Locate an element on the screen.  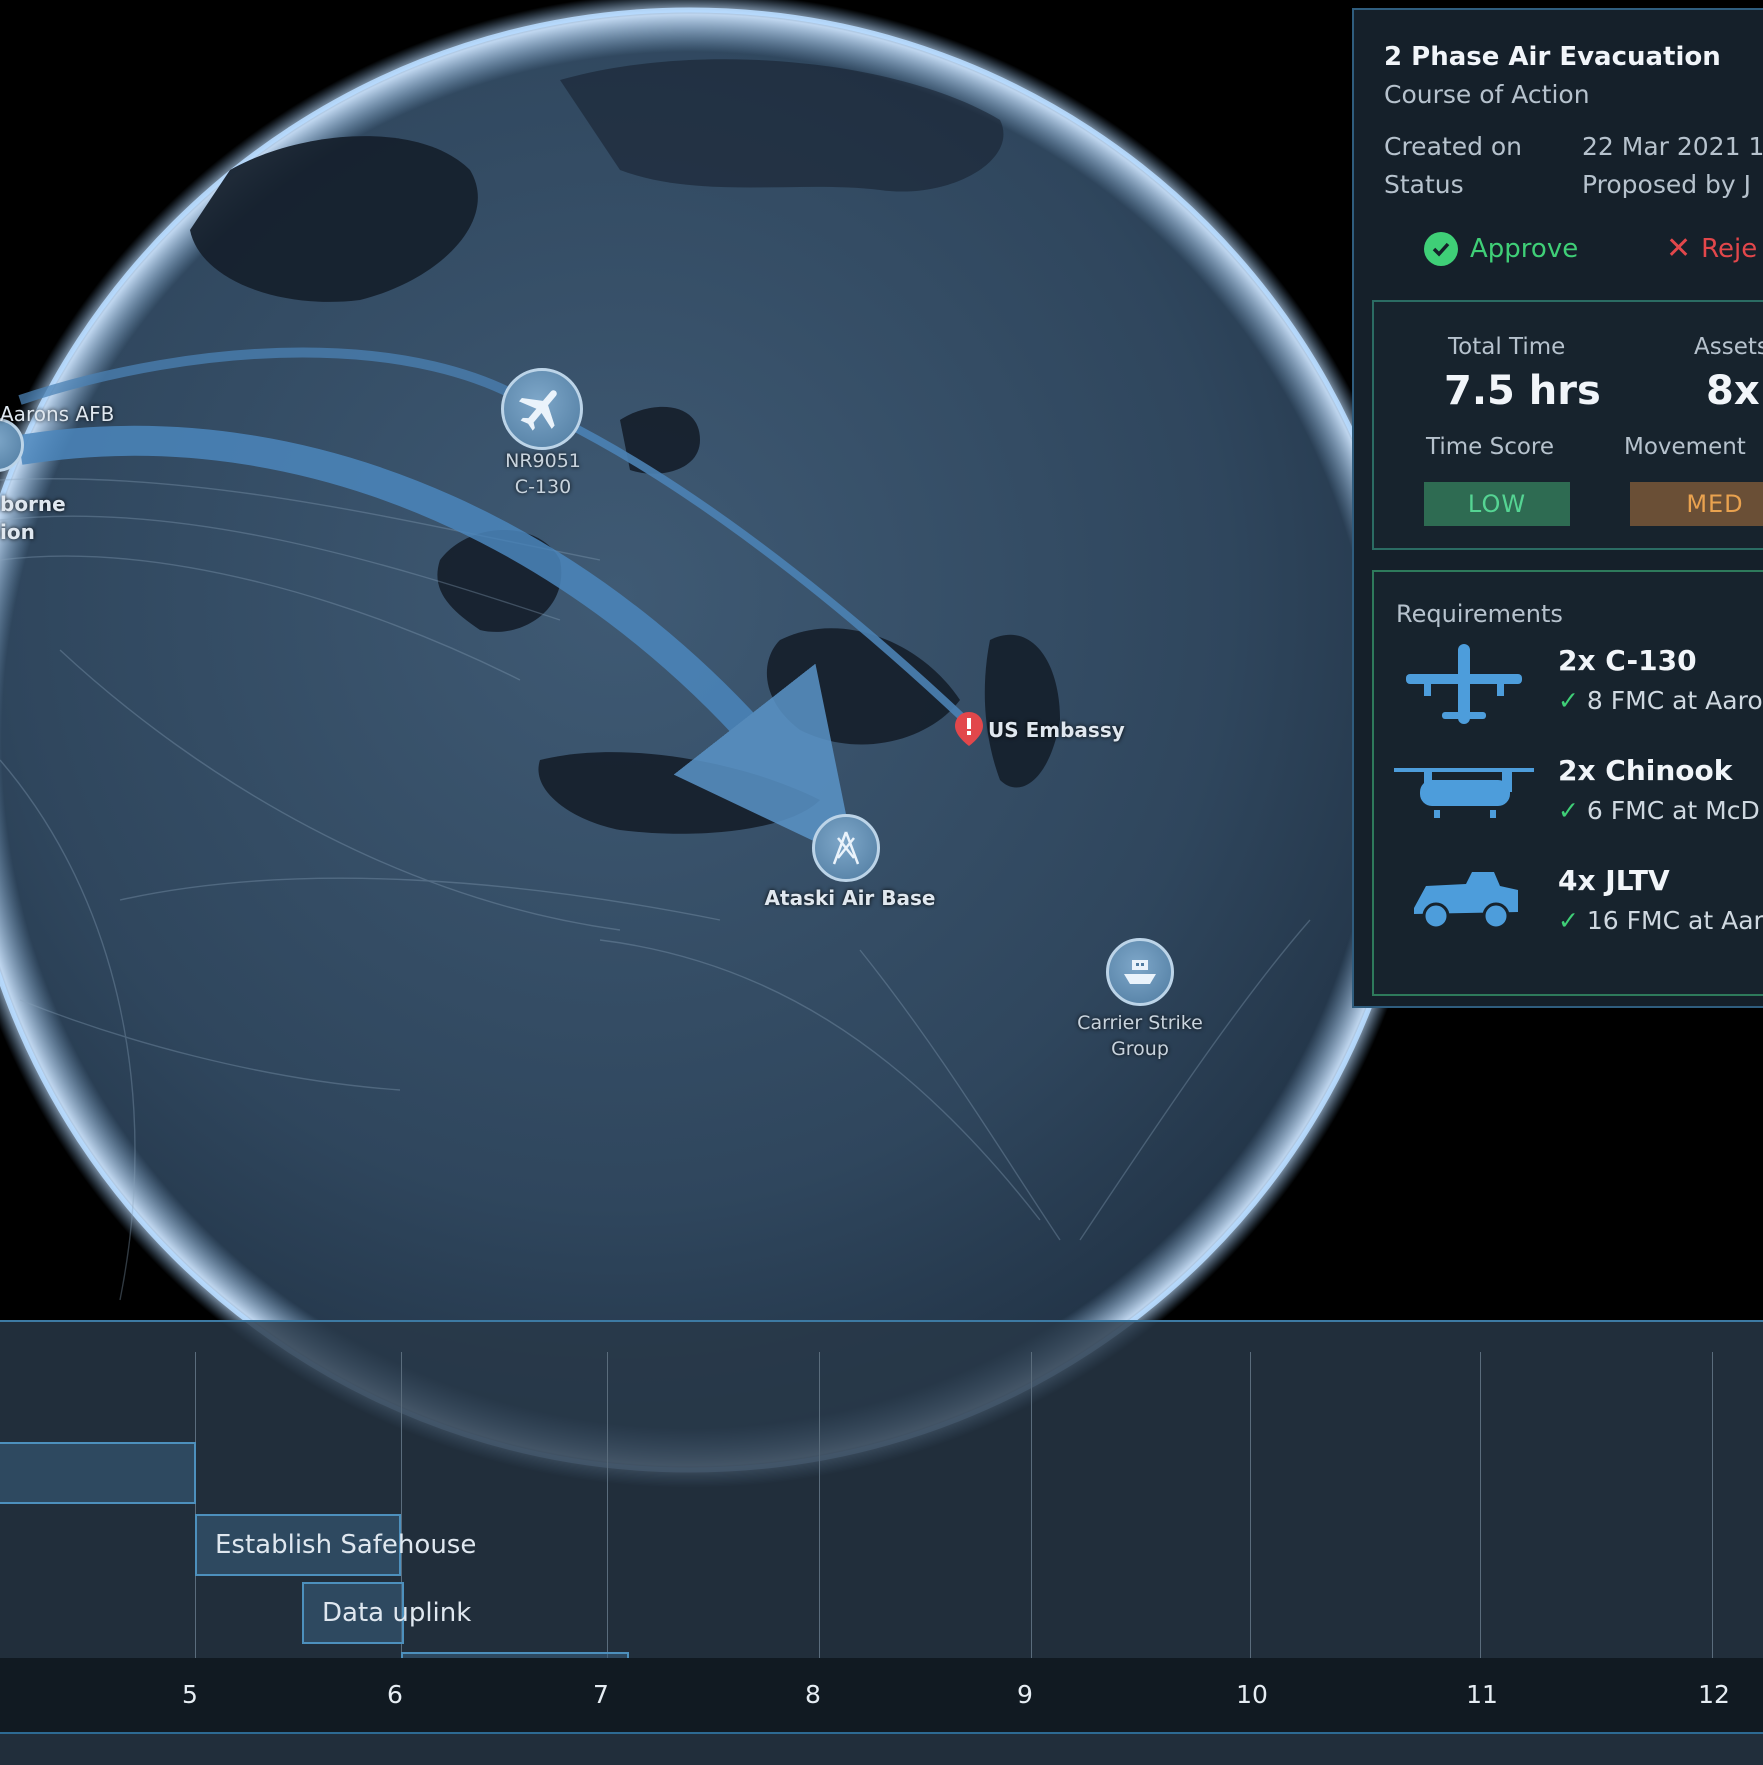
location-pin-icon is located at coordinates (969, 729).